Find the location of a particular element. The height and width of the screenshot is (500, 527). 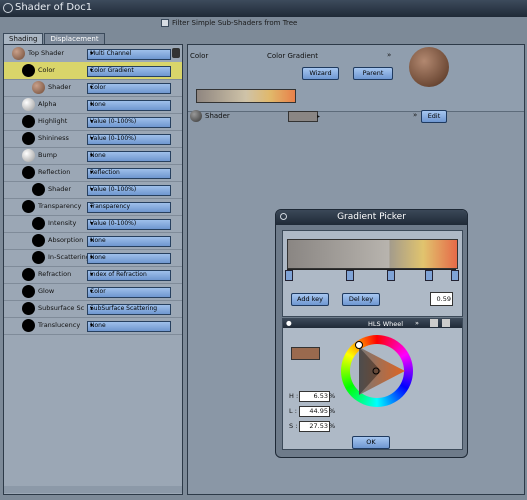

tree-row: Reflection Reflection ▾ is located at coordinates (93, 173).